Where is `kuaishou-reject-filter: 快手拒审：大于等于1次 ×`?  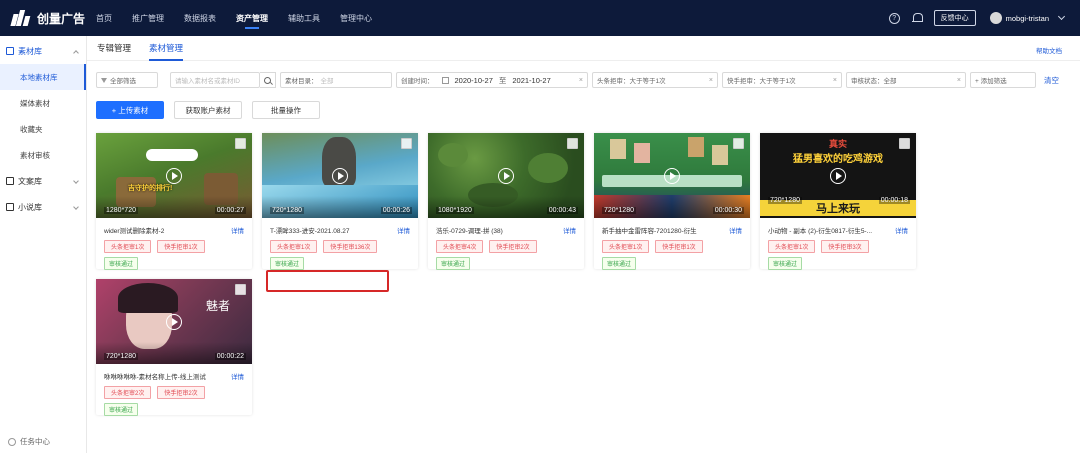
kuaishou-reject-filter: 快手拒审：大于等于1次 × is located at coordinates (782, 80).